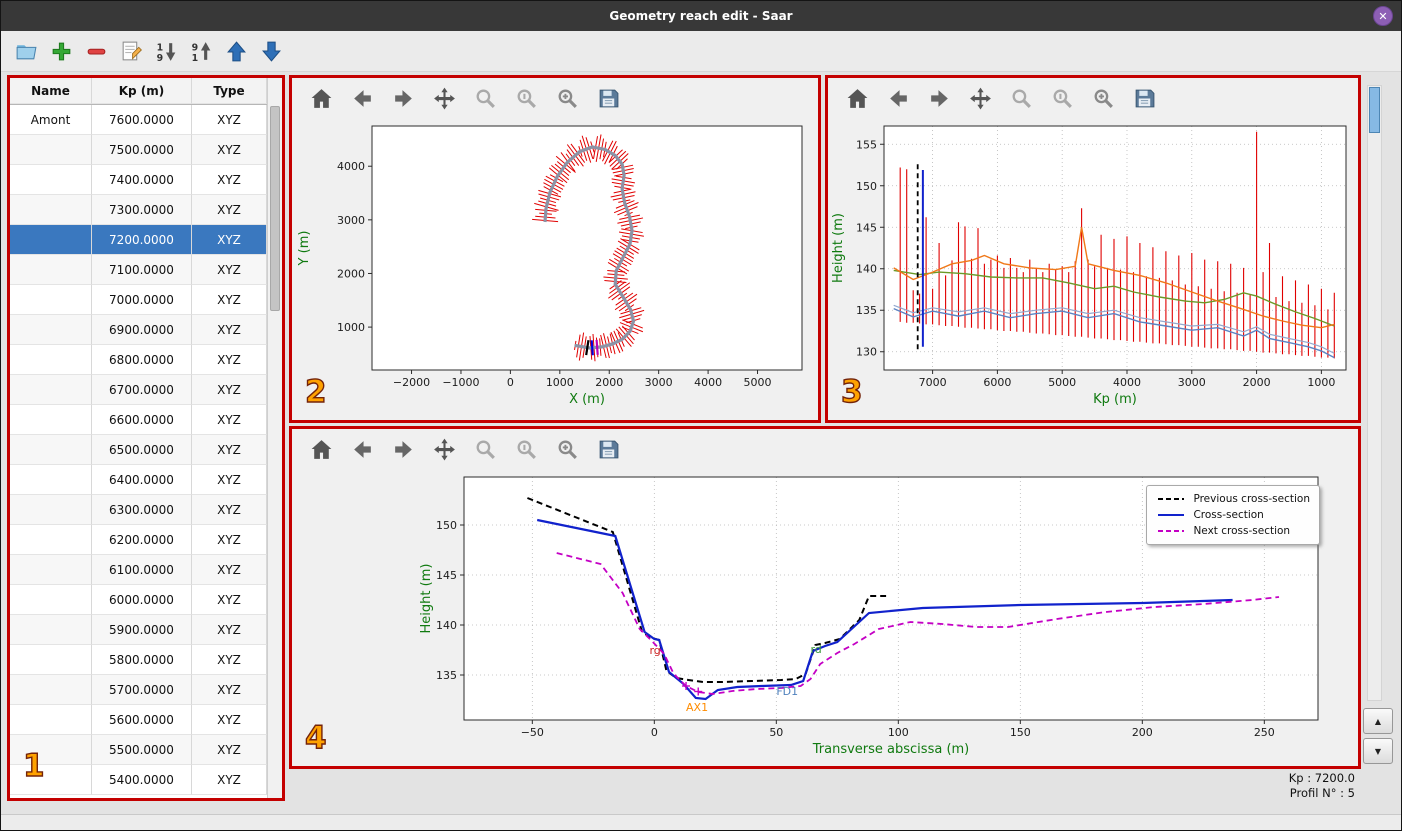 The image size is (1402, 831). I want to click on table-row: 5900.0000 XYZ, so click(138, 630).